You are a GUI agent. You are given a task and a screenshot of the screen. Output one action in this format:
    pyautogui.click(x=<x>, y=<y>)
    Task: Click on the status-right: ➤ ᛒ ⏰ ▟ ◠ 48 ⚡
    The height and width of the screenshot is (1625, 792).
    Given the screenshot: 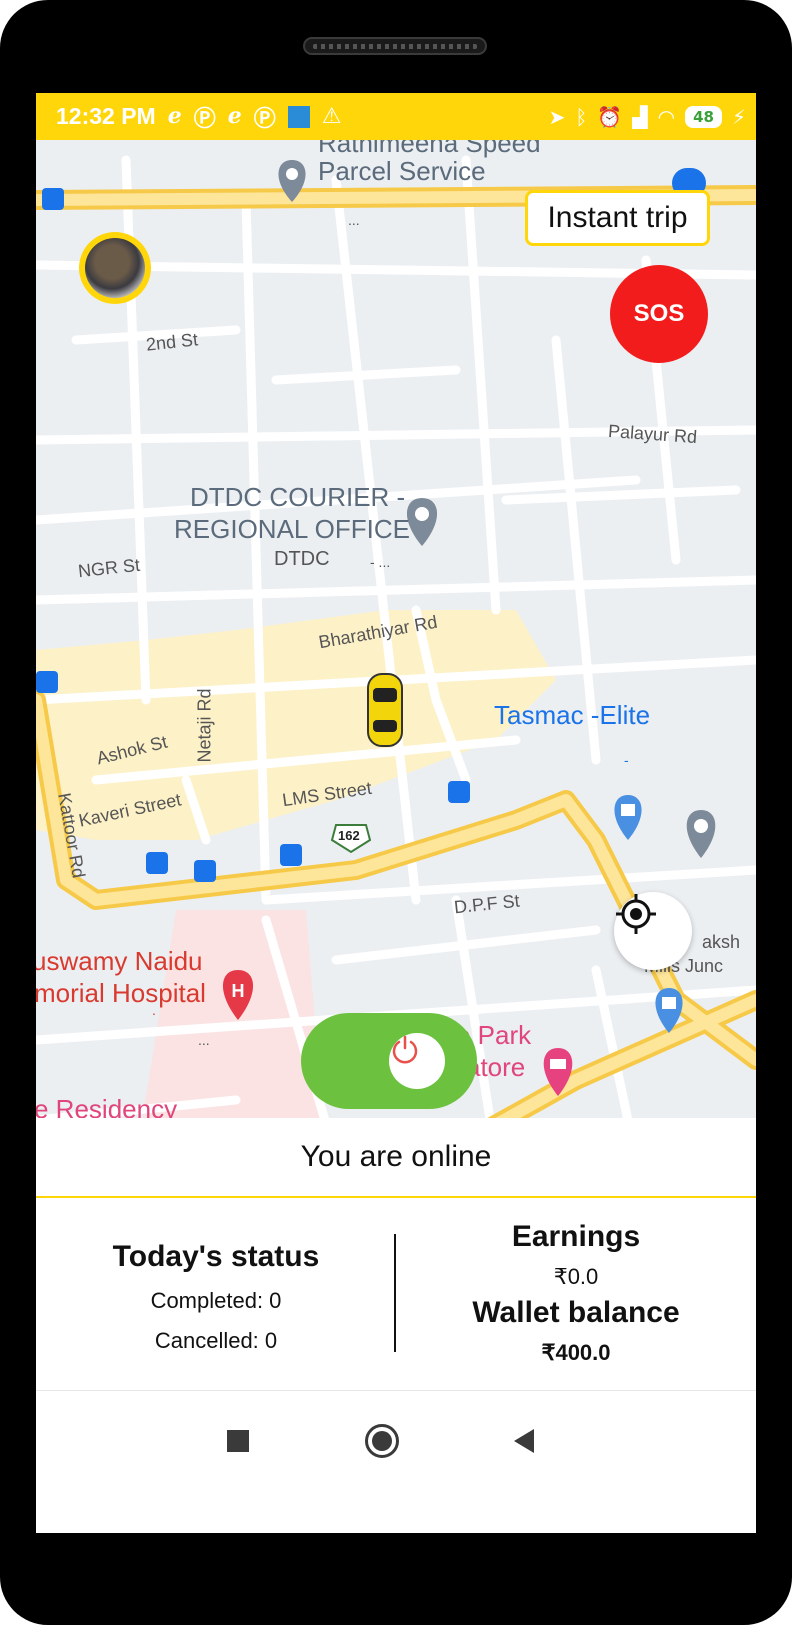 What is the action you would take?
    pyautogui.click(x=647, y=116)
    